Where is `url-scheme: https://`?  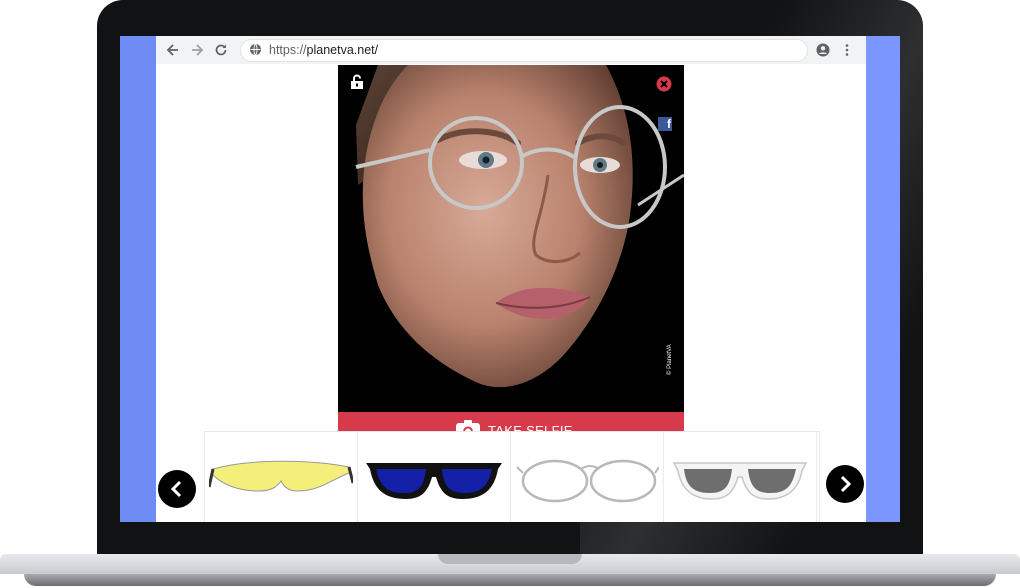 url-scheme: https:// is located at coordinates (288, 50).